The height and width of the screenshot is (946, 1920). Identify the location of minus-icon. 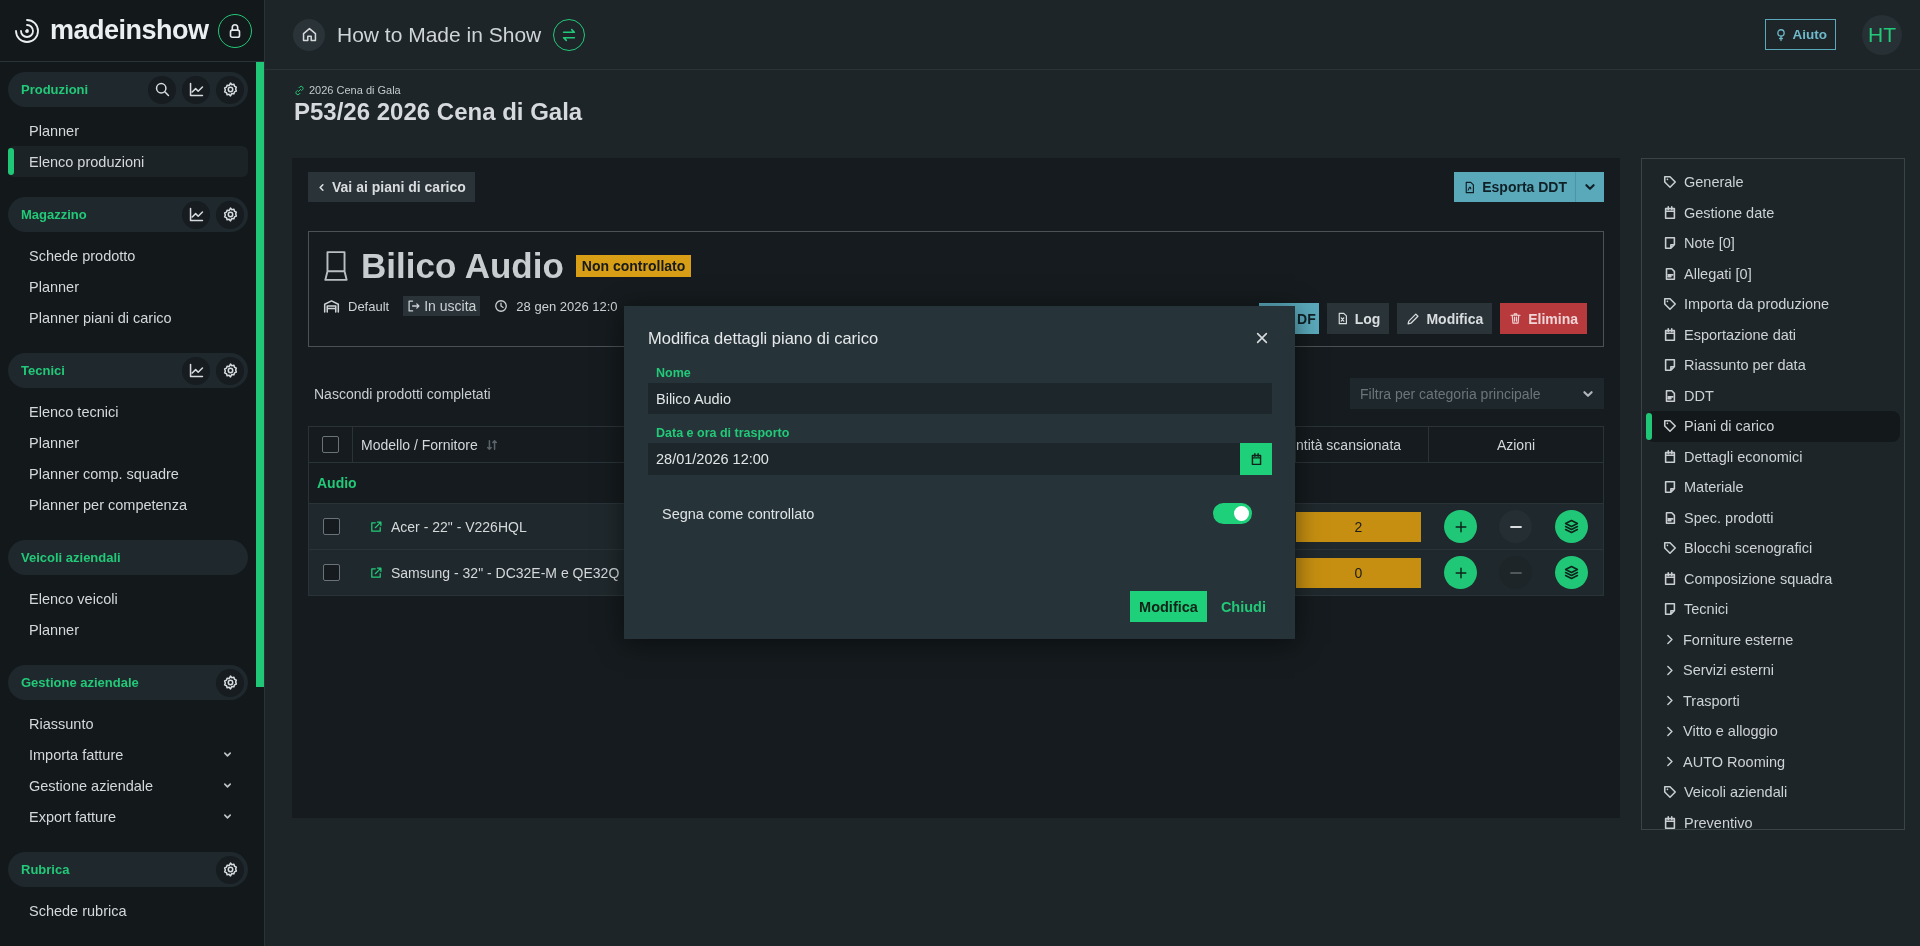
(1516, 526).